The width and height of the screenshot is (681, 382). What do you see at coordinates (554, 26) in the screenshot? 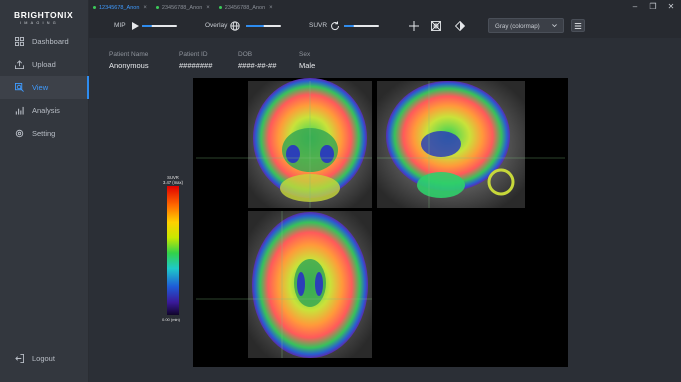
I see `chevron-down-icon` at bounding box center [554, 26].